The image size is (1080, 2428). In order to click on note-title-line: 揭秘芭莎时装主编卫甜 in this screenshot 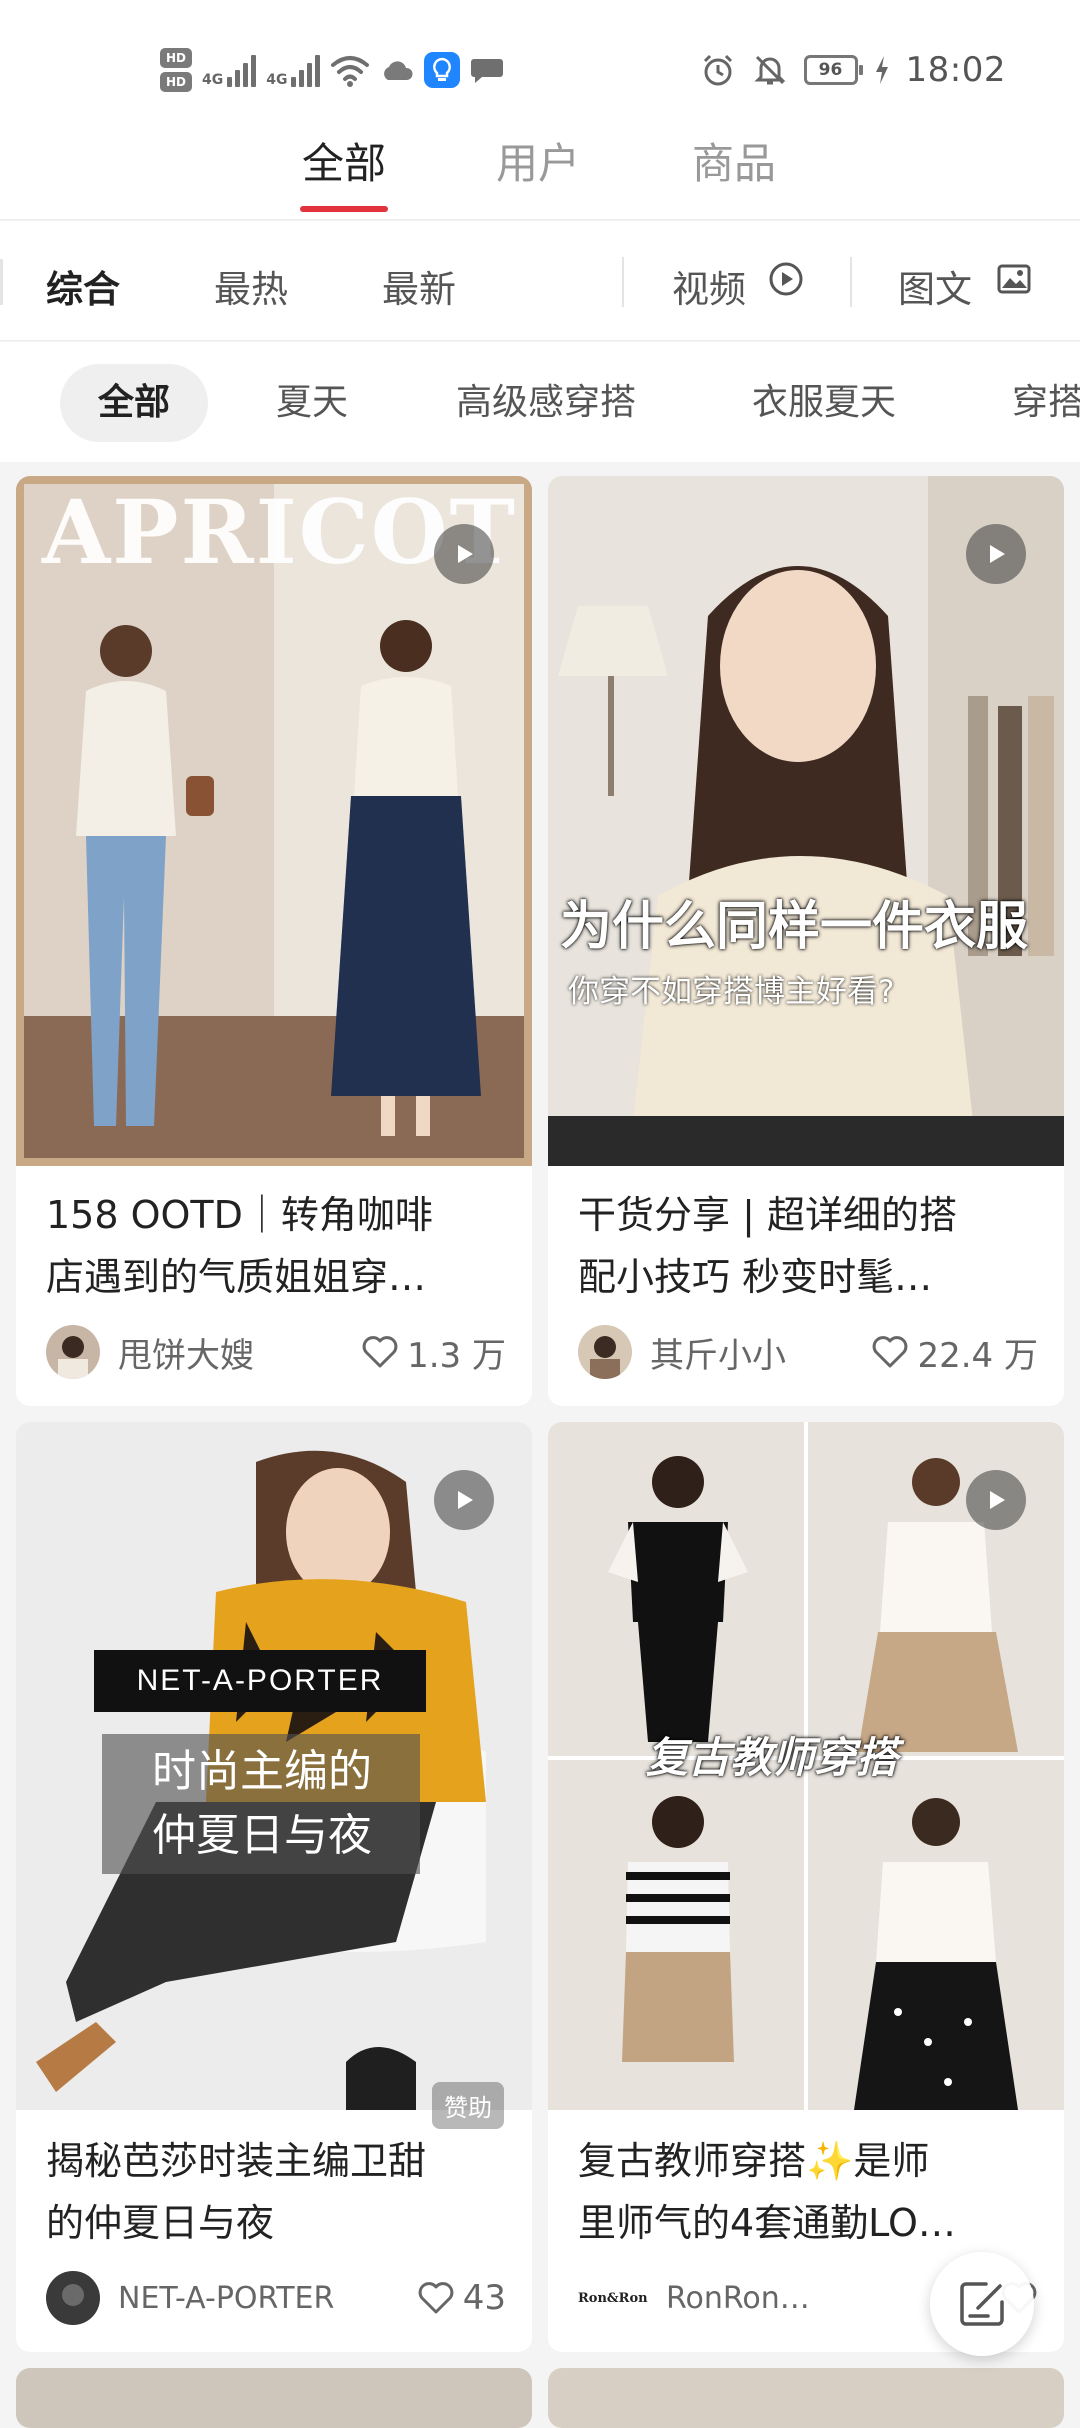, I will do `click(236, 2161)`.